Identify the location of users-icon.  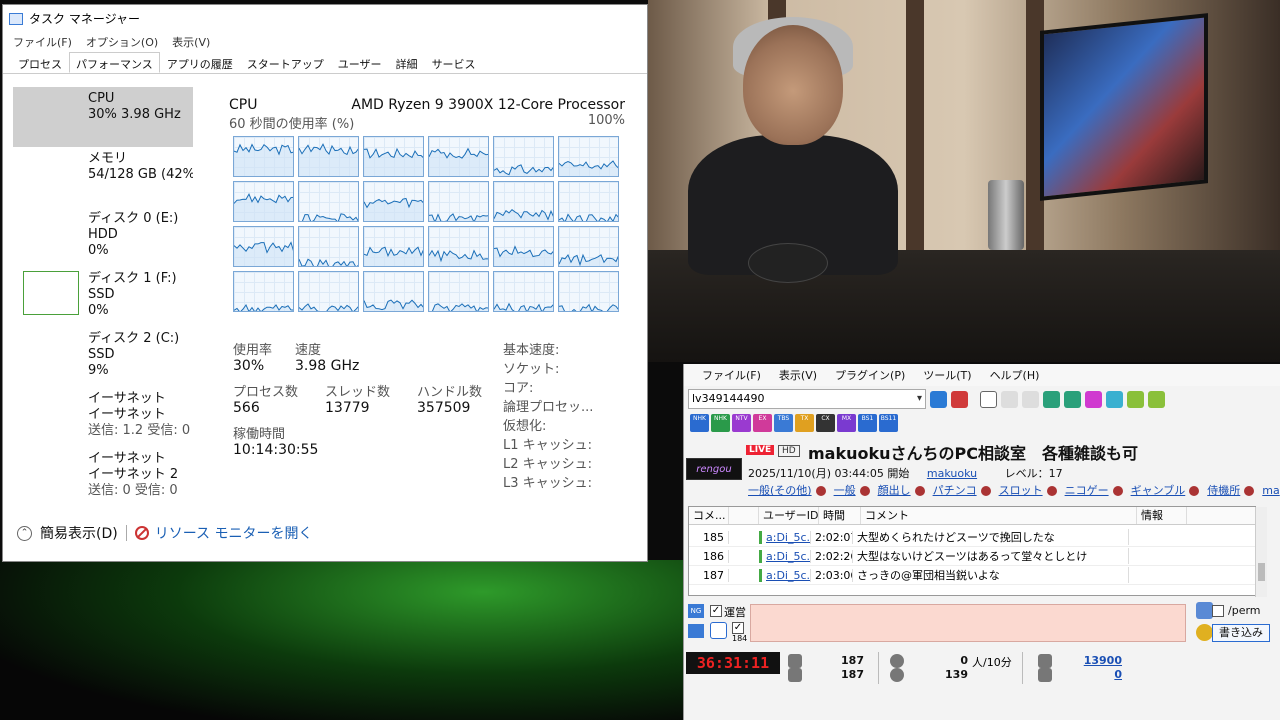
(1072, 399).